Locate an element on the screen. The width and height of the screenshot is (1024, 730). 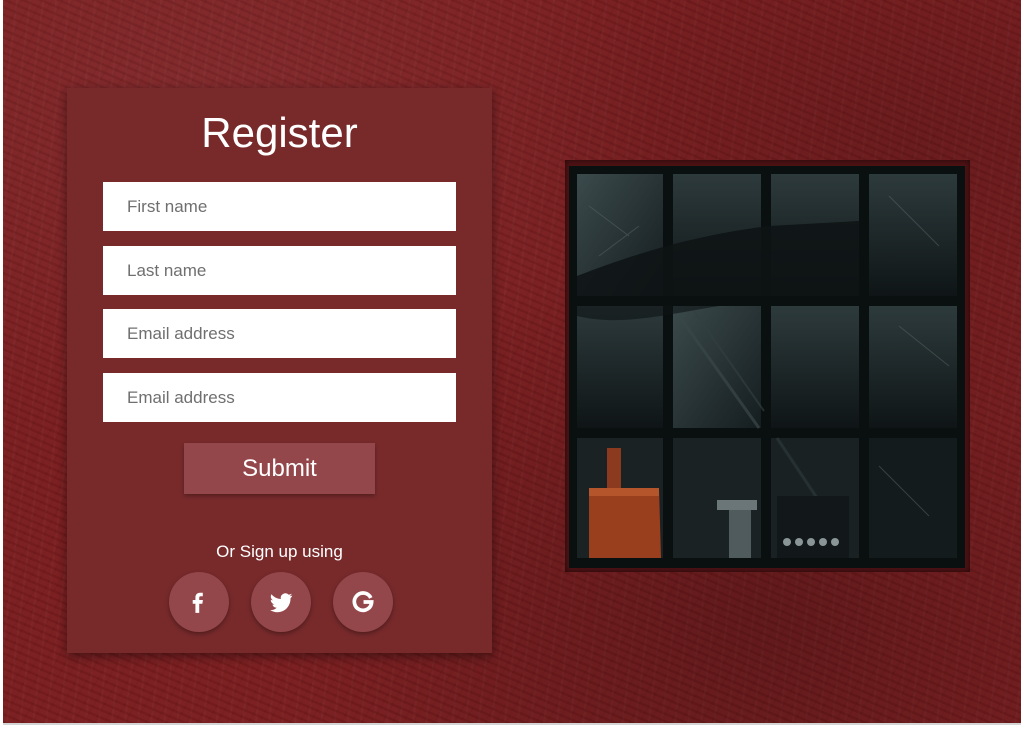
google-button is located at coordinates (363, 602).